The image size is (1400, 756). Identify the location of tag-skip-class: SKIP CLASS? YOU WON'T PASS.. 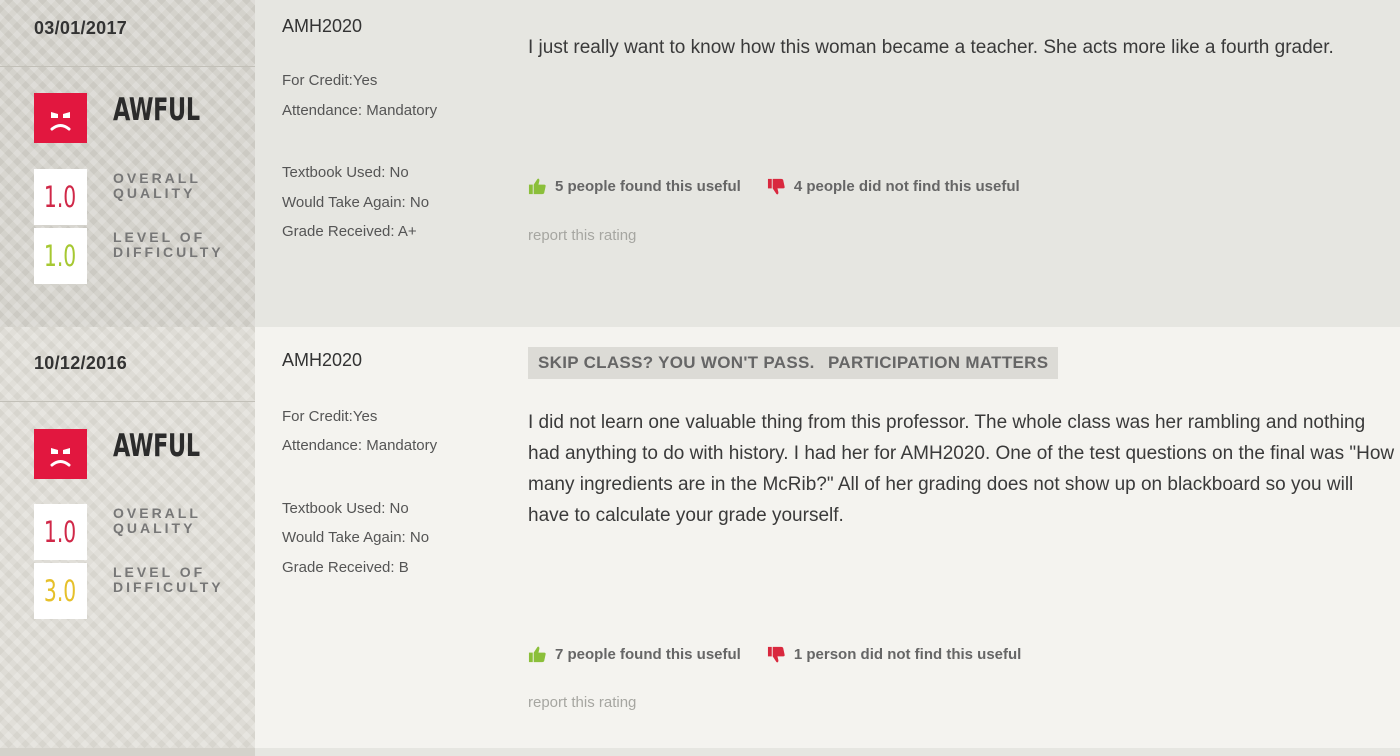
(676, 363).